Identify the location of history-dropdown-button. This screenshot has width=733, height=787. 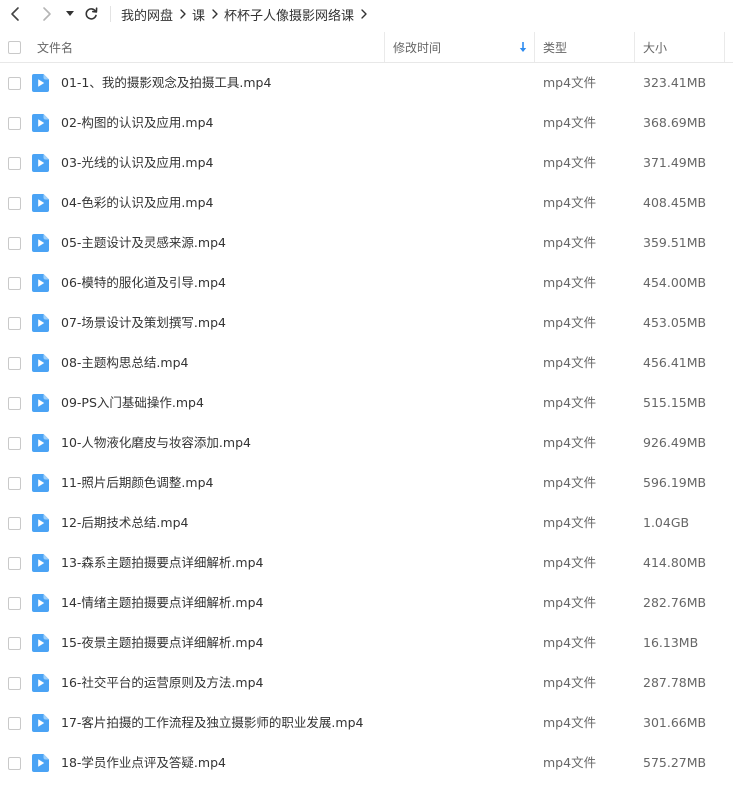
(70, 14).